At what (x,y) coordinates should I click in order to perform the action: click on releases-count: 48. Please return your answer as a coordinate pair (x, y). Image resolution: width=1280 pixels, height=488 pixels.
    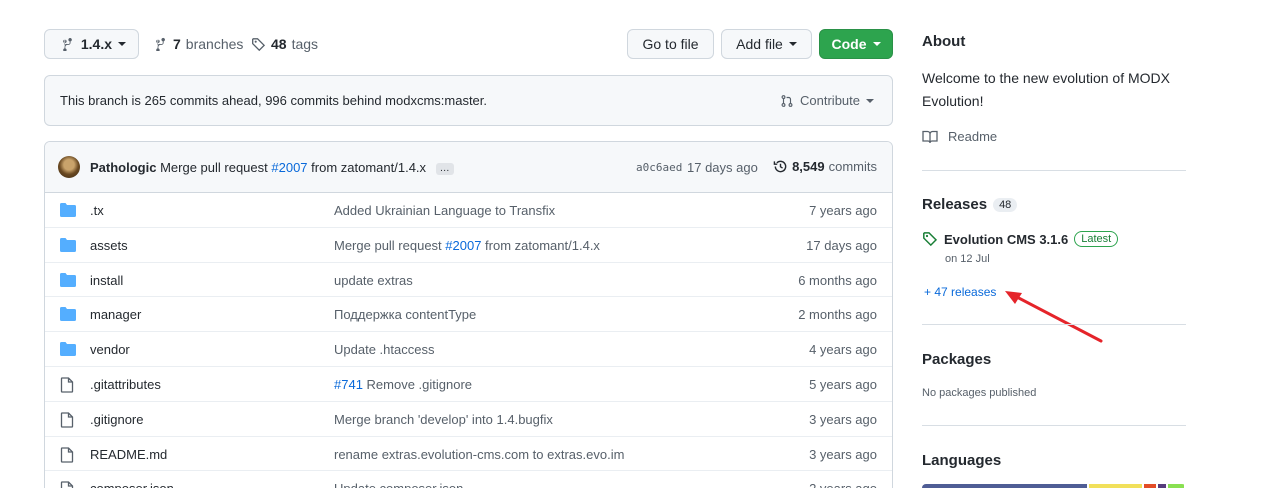
    Looking at the image, I should click on (1005, 204).